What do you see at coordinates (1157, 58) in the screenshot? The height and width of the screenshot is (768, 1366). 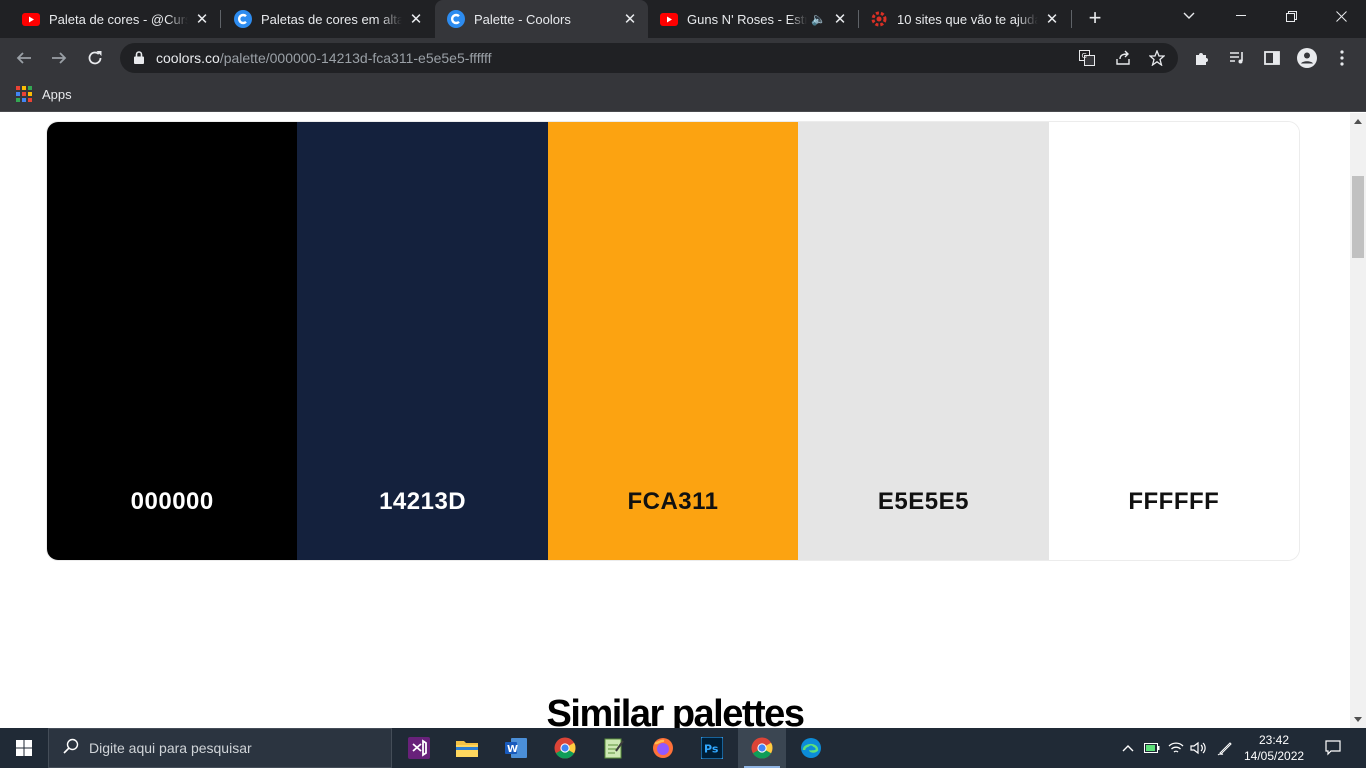 I see `bookmark-star-icon` at bounding box center [1157, 58].